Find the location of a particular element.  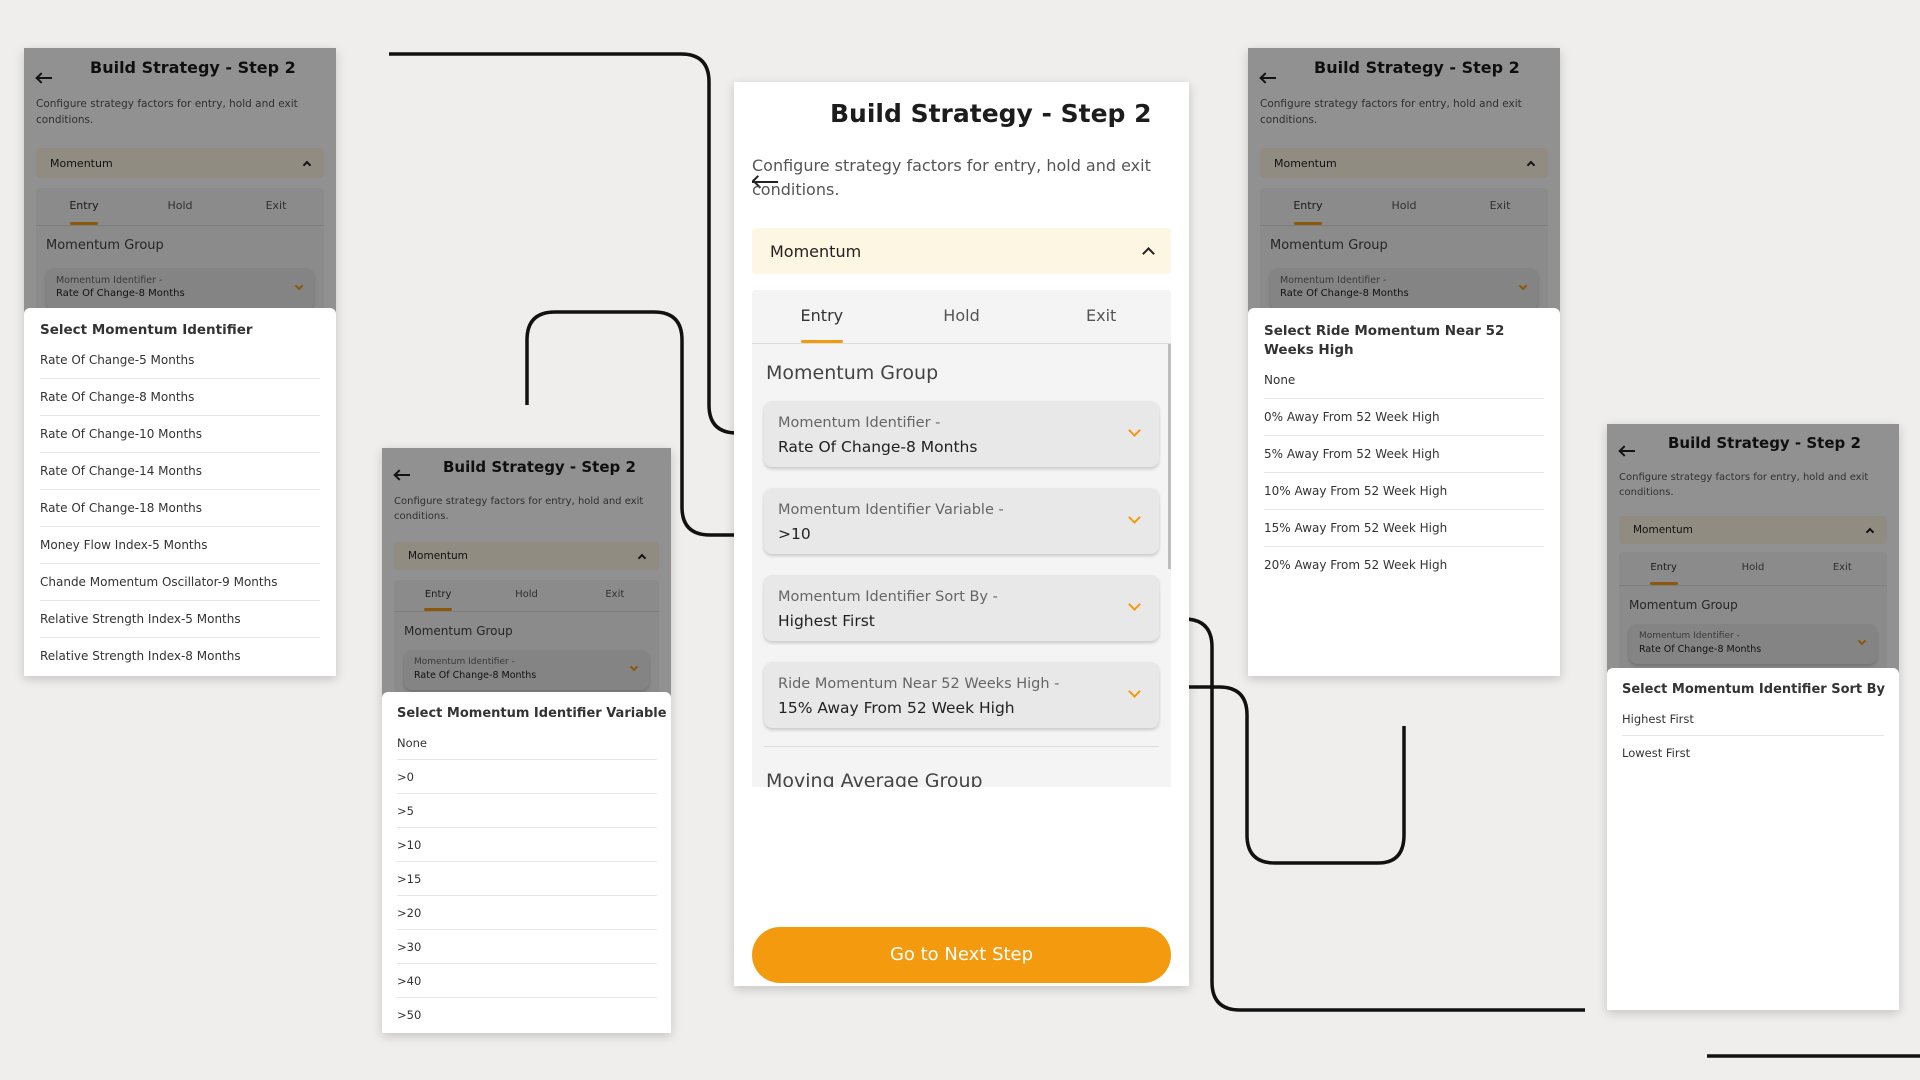

option-item: Money Flow Index-5 Months is located at coordinates (180, 545).